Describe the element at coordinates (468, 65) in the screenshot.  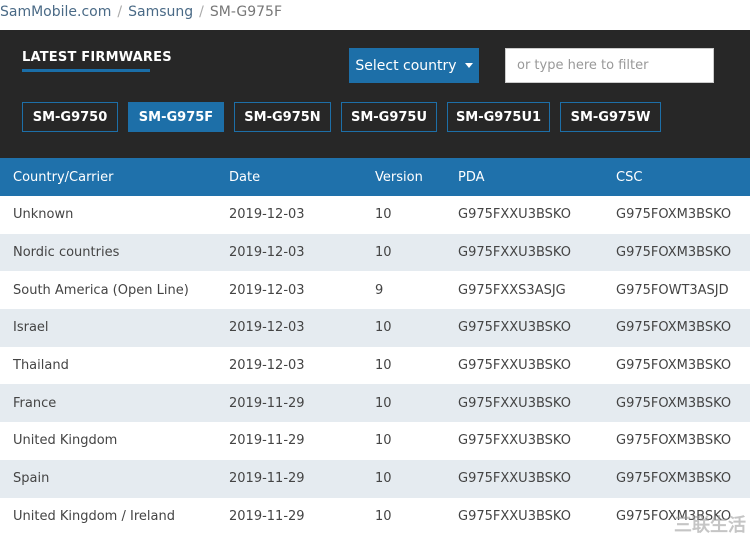
I see `caret-down-icon` at that location.